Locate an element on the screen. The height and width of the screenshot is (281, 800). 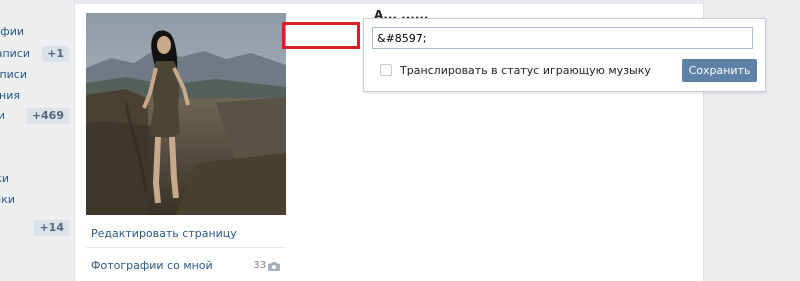
nav-item-photos: афии is located at coordinates (16, 32).